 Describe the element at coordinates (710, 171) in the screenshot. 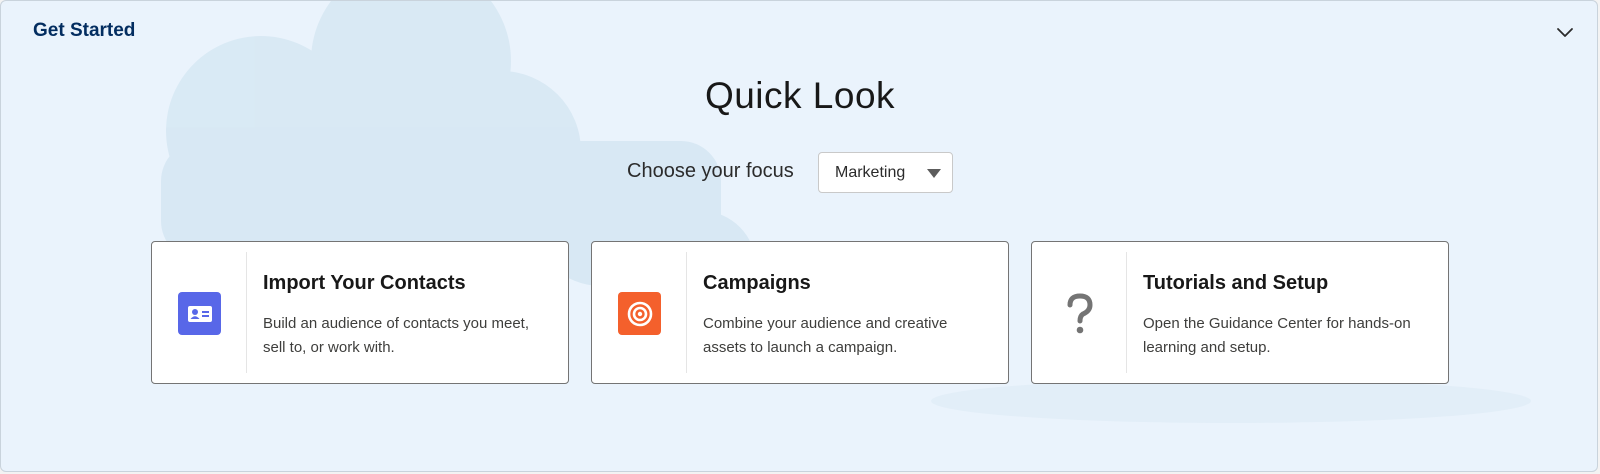

I see `focus-label: Choose your focus` at that location.